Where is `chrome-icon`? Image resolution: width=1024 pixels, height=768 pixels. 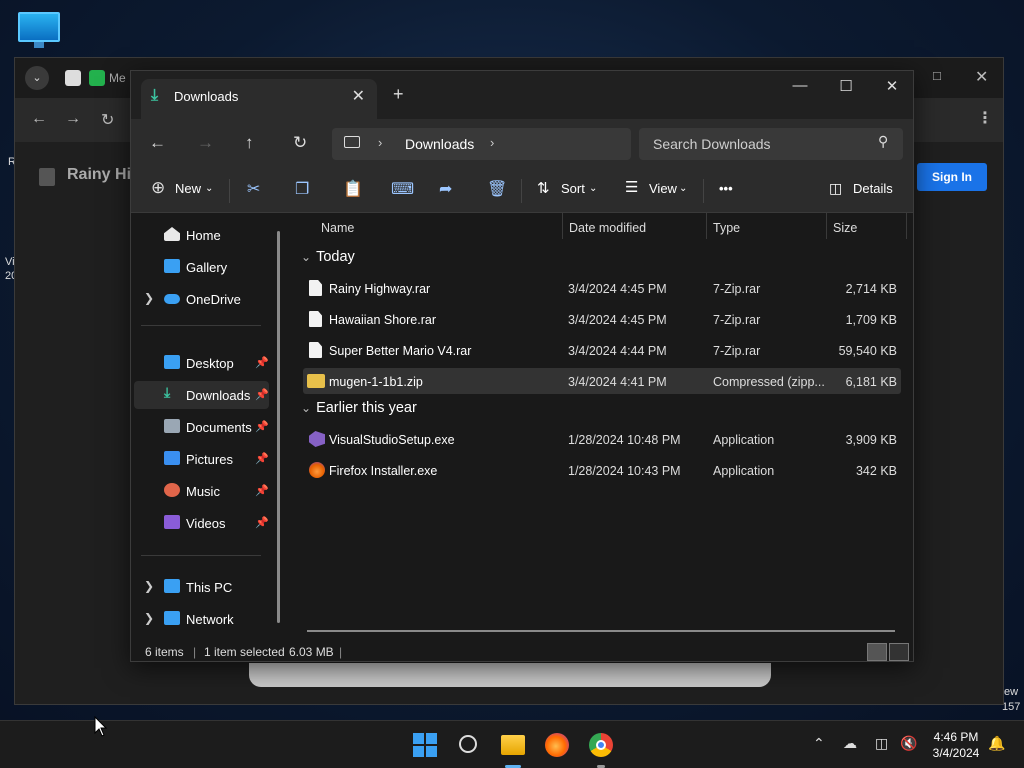
chrome-icon is located at coordinates (601, 745).